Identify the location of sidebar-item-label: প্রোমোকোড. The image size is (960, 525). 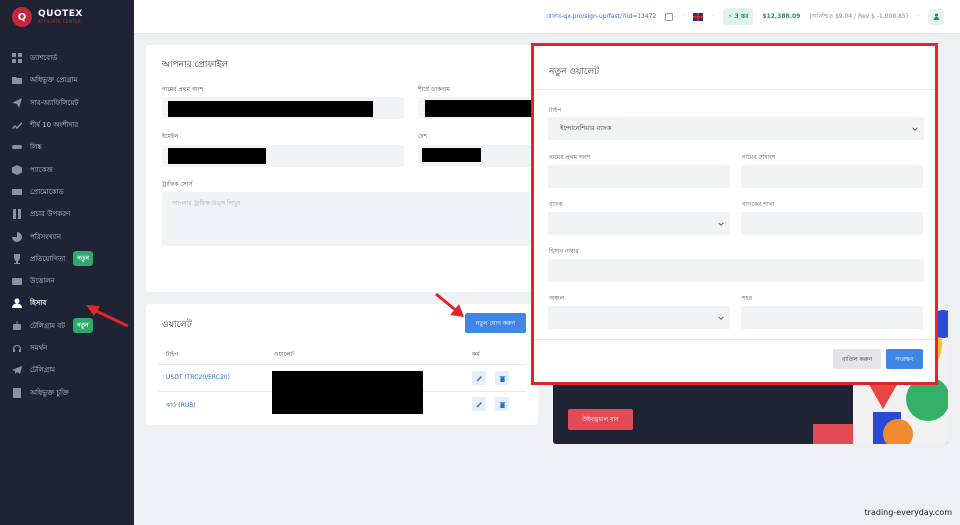
(47, 191).